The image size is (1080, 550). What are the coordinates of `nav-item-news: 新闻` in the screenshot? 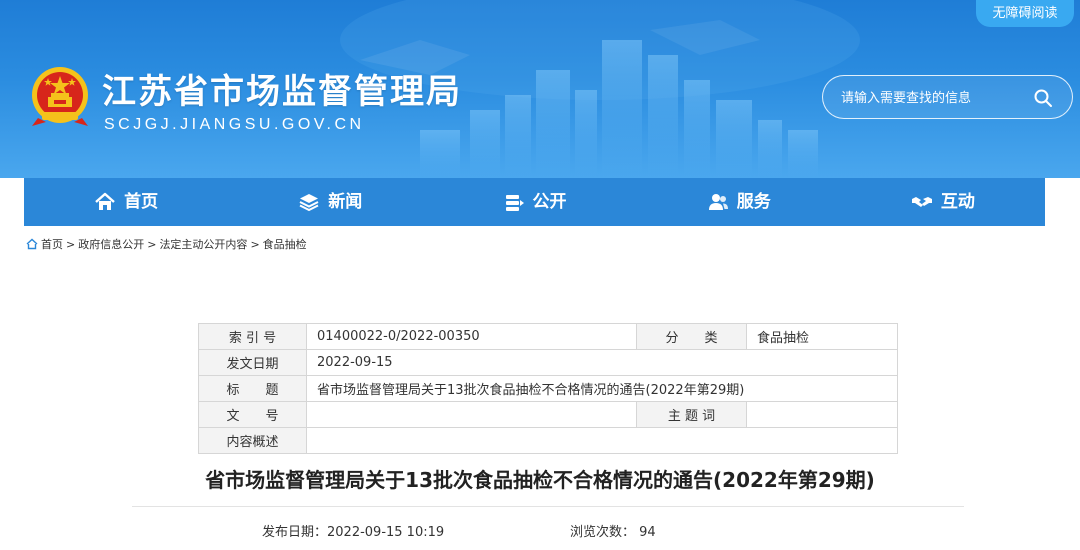 It's located at (330, 202).